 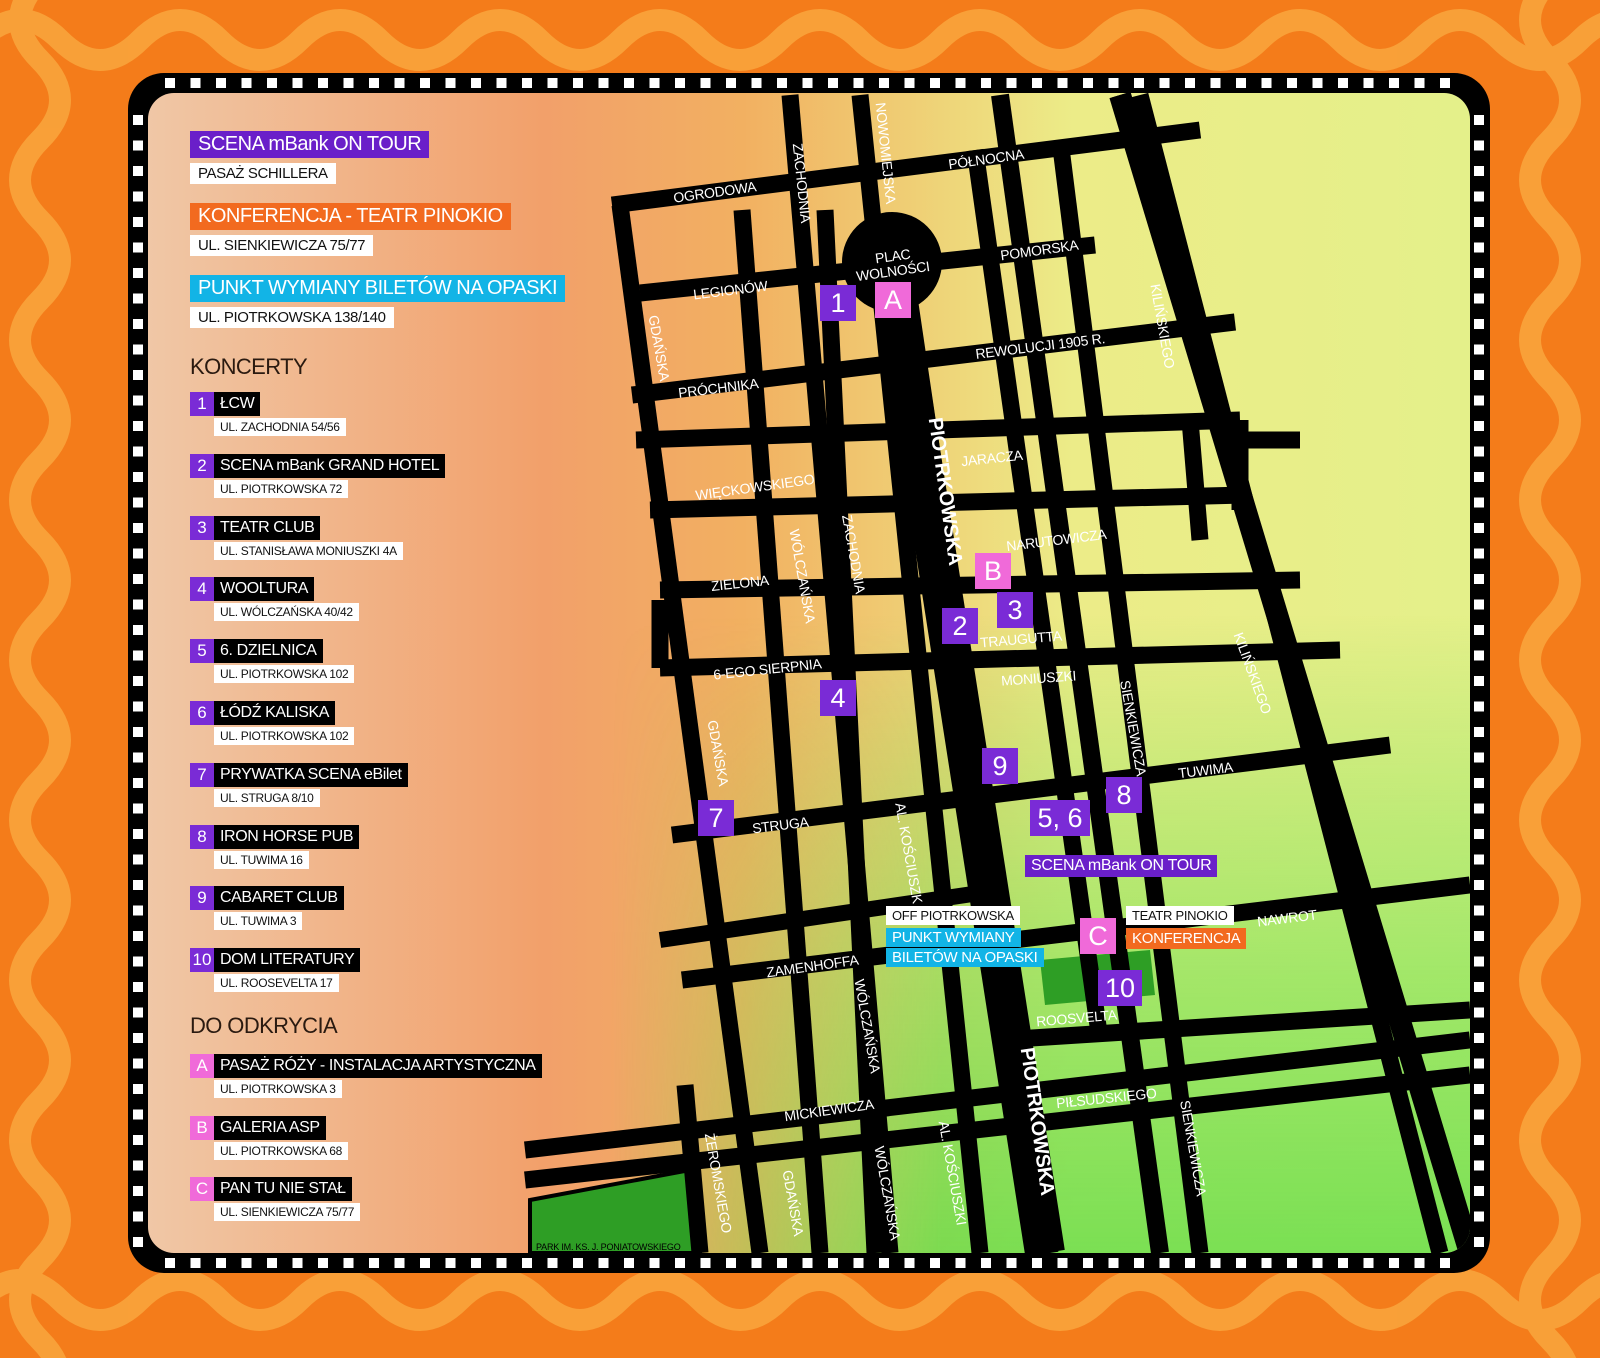 What do you see at coordinates (350, 216) in the screenshot?
I see `legend-konferencja-title: KONFERENCJA - TEATR PINOKIO` at bounding box center [350, 216].